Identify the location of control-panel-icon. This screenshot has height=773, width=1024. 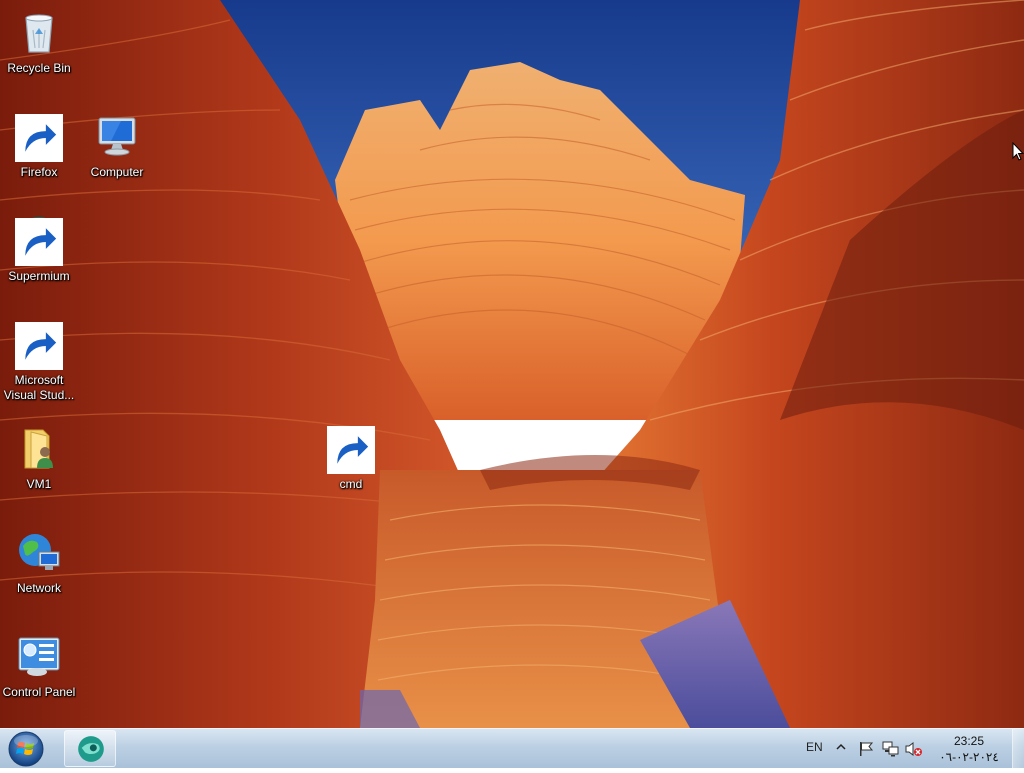
(39, 656).